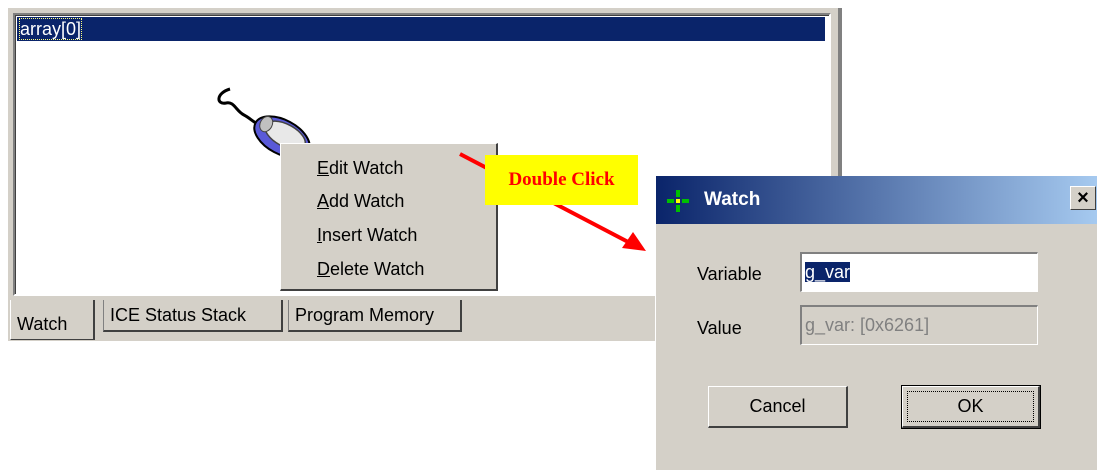 The image size is (1097, 470). Describe the element at coordinates (365, 315) in the screenshot. I see `tab-program-memory-label: Program Memory` at that location.